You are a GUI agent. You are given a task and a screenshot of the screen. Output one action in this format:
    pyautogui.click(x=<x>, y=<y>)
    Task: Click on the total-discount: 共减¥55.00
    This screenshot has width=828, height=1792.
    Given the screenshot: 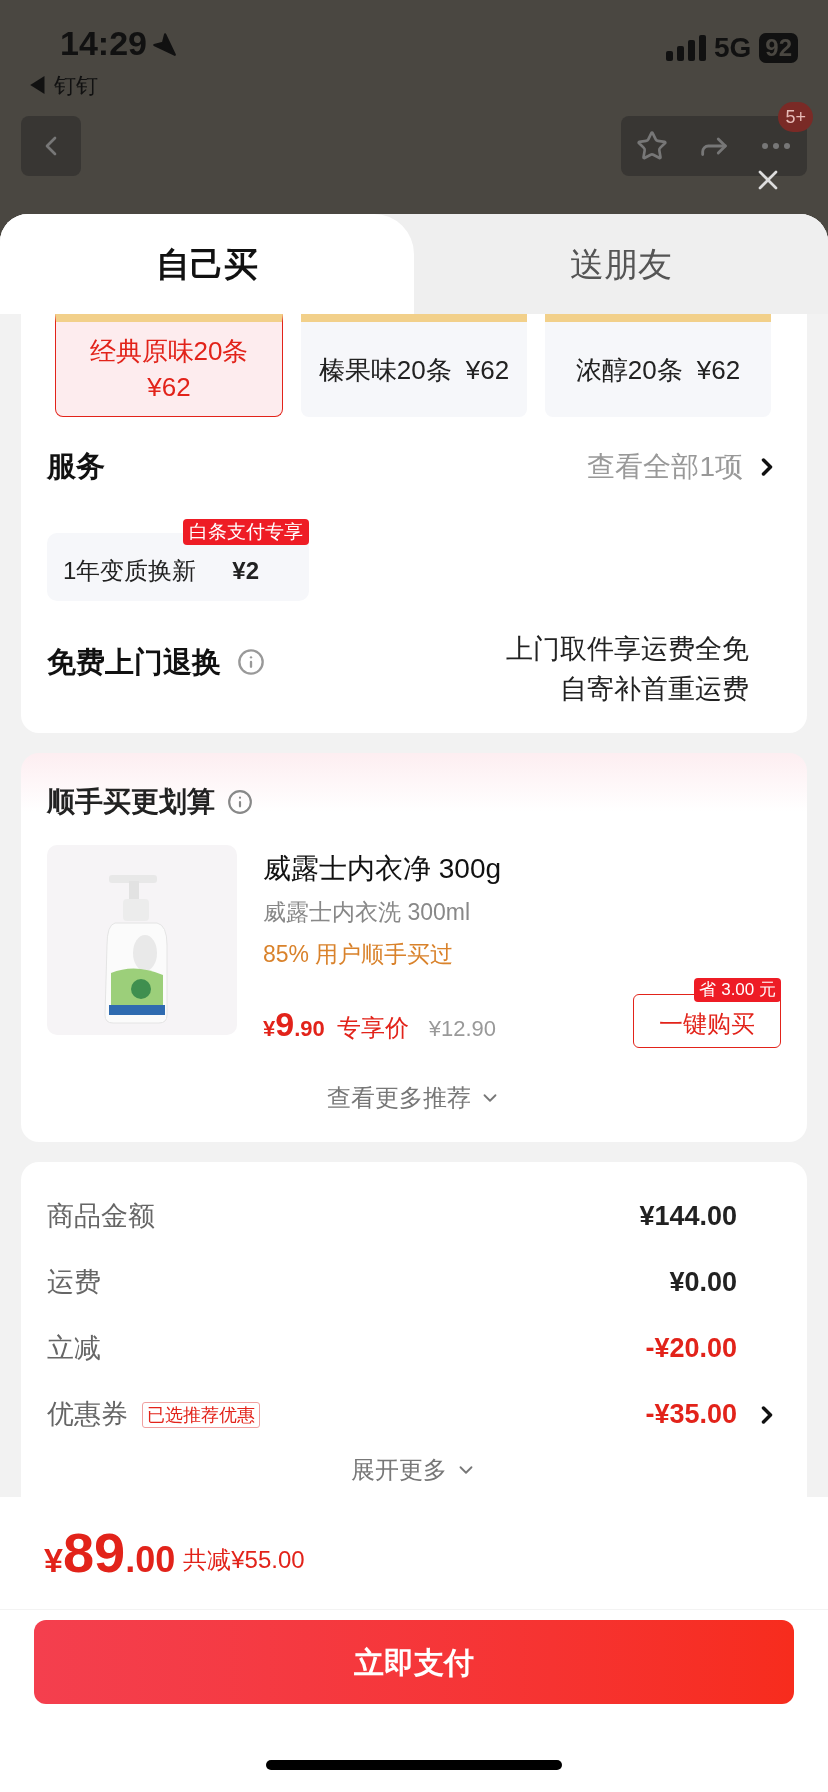 What is the action you would take?
    pyautogui.click(x=244, y=1560)
    